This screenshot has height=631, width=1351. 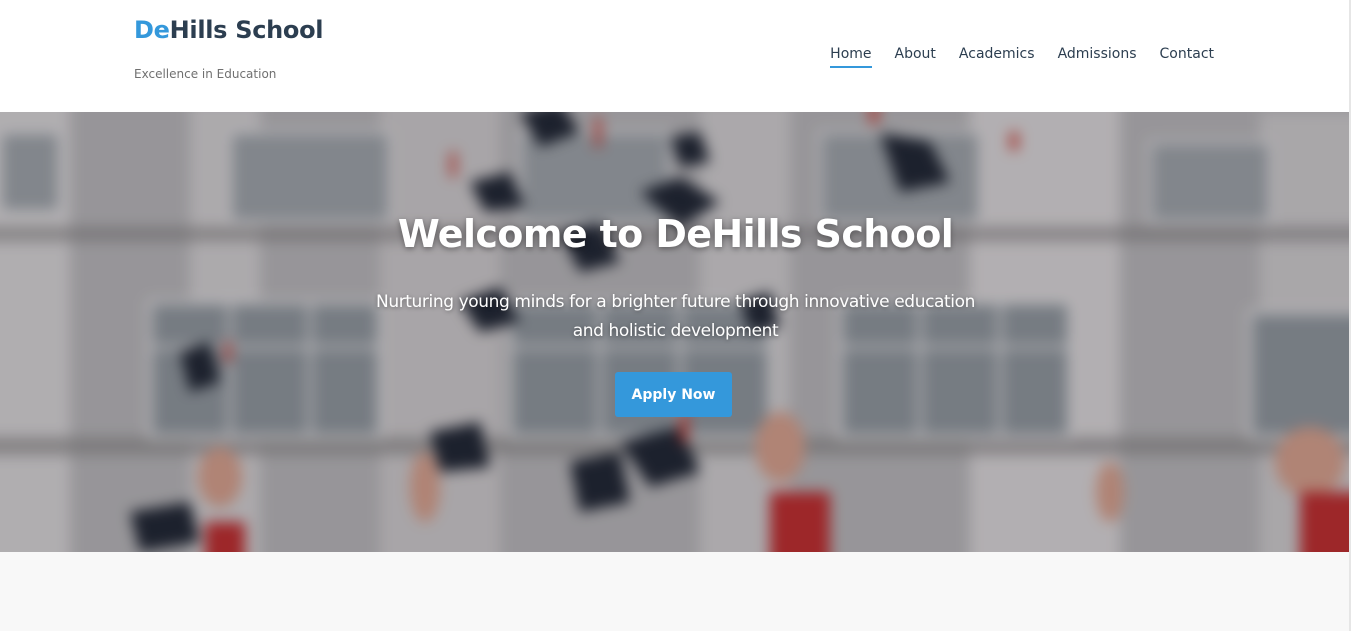 I want to click on nav-item-home: Home, so click(x=851, y=57).